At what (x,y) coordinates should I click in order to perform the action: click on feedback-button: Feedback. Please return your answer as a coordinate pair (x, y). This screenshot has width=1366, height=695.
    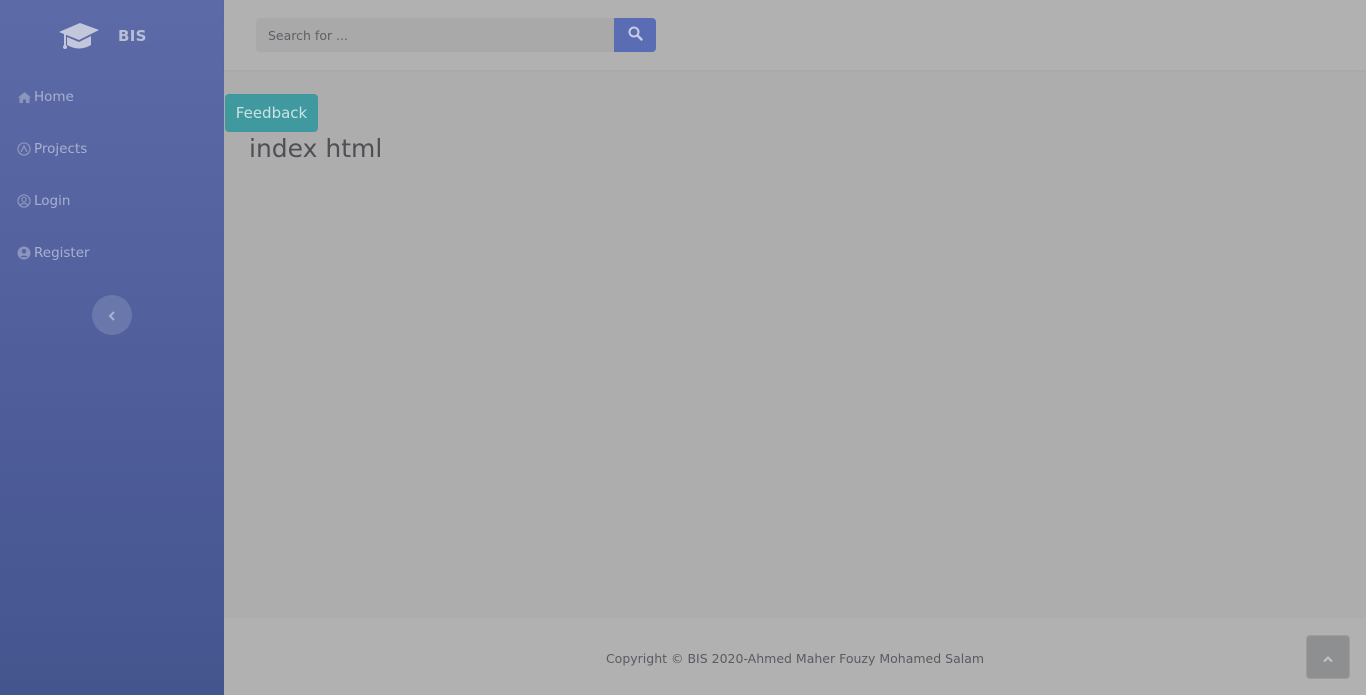
    Looking at the image, I should click on (271, 113).